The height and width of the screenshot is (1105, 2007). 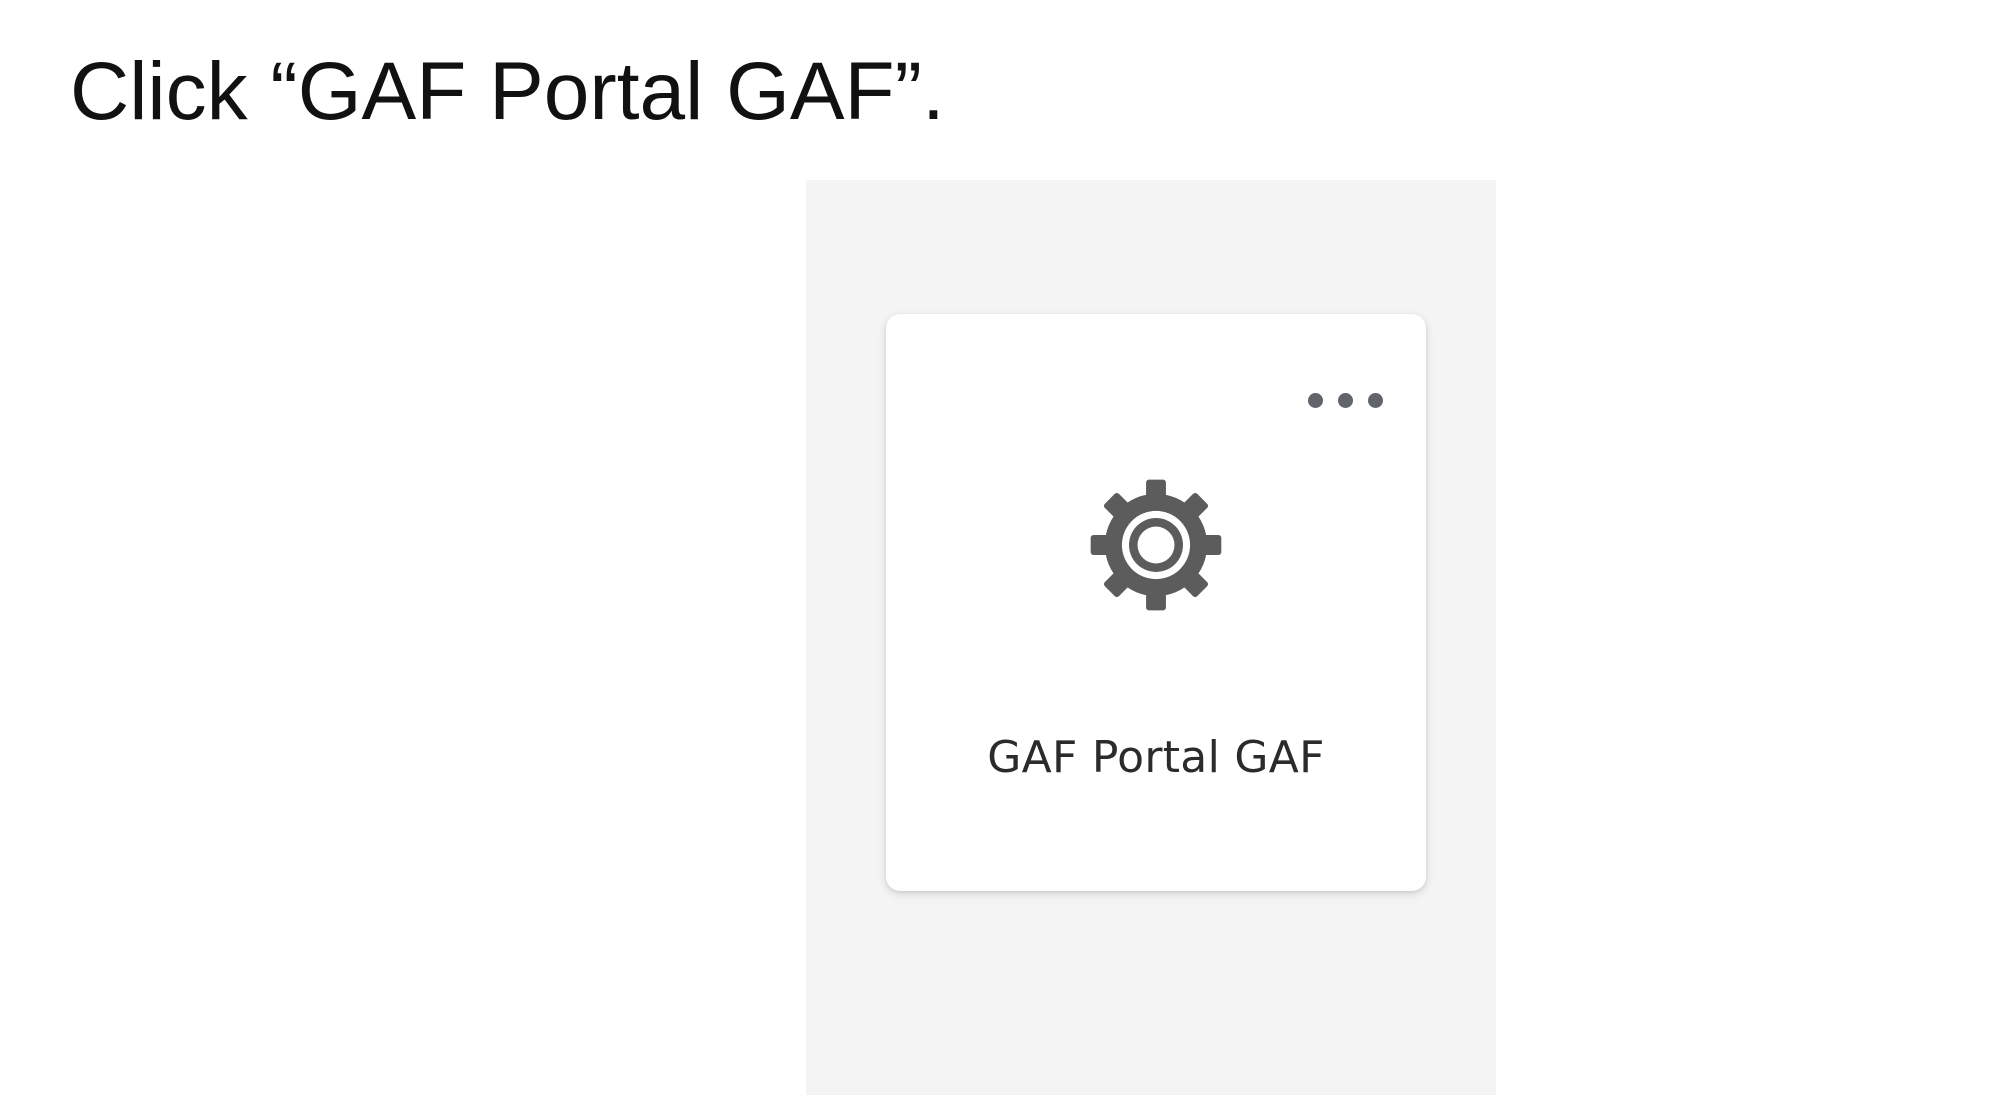 I want to click on app-tile-gaf-portal: GAF Portal GAF, so click(x=1156, y=602).